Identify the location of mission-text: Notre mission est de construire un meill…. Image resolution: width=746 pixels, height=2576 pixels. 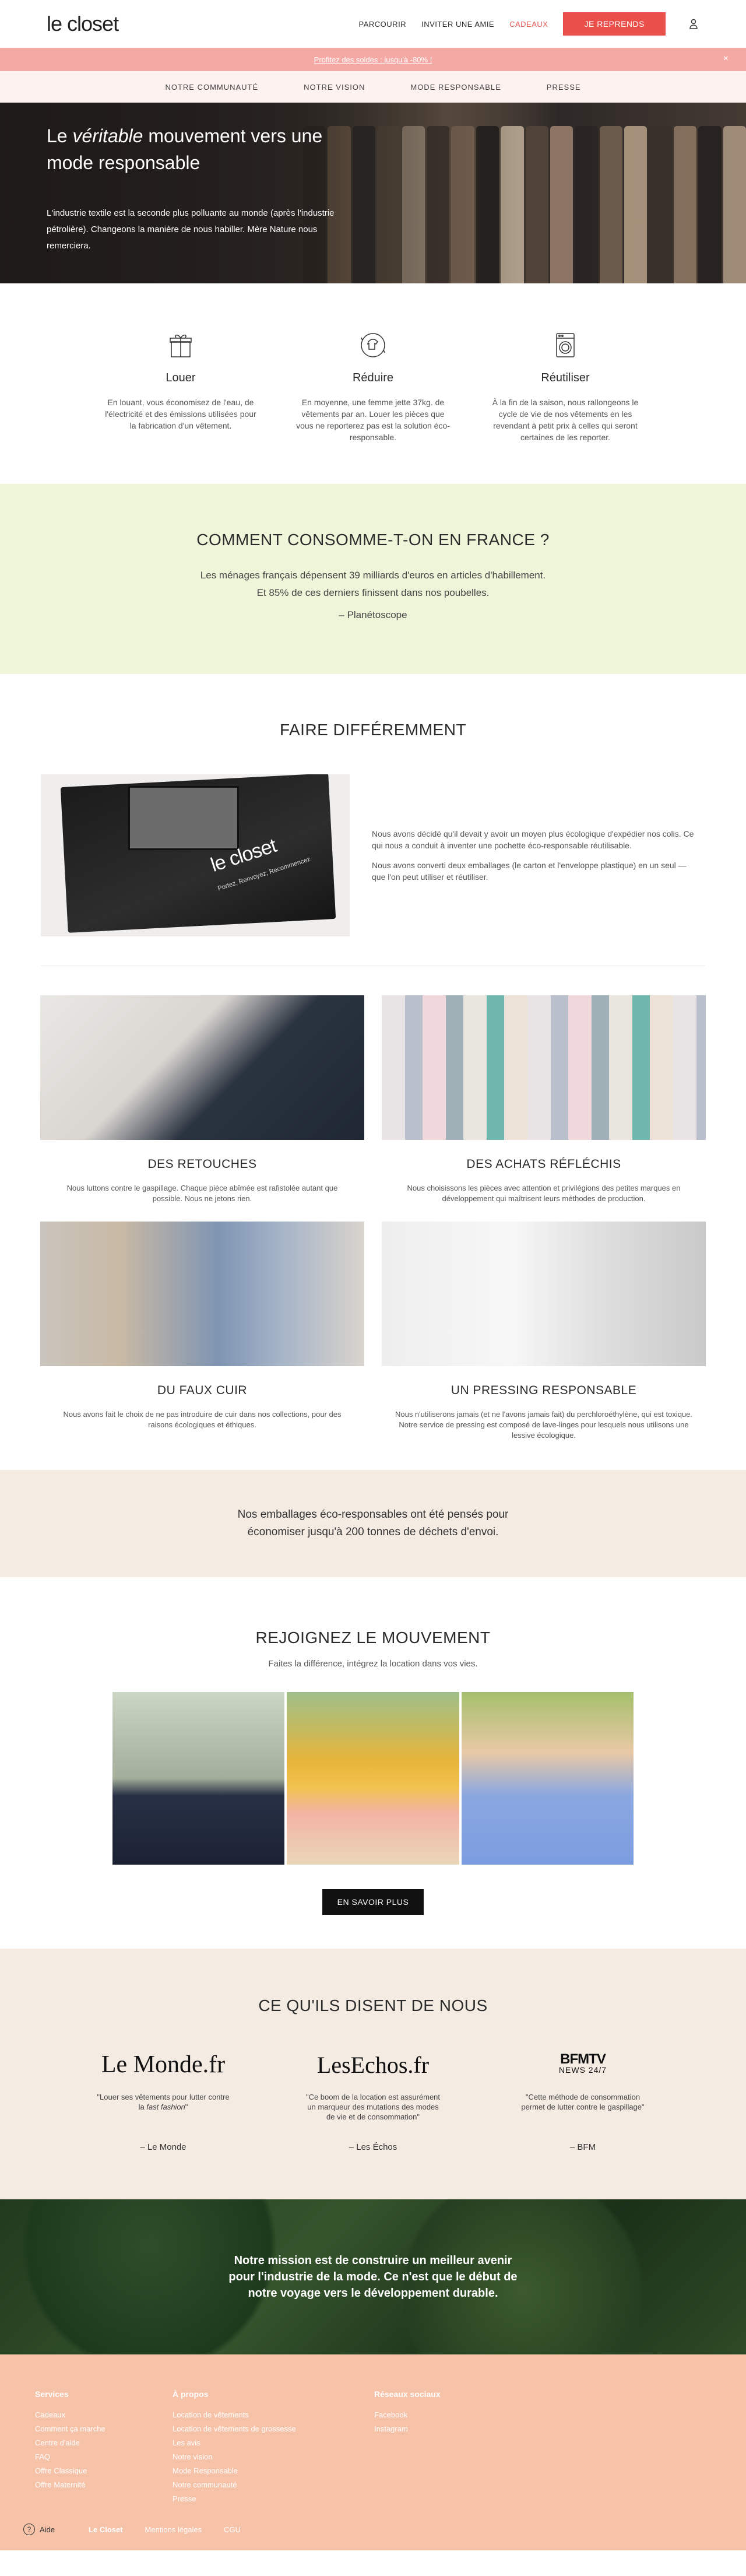
(373, 2277).